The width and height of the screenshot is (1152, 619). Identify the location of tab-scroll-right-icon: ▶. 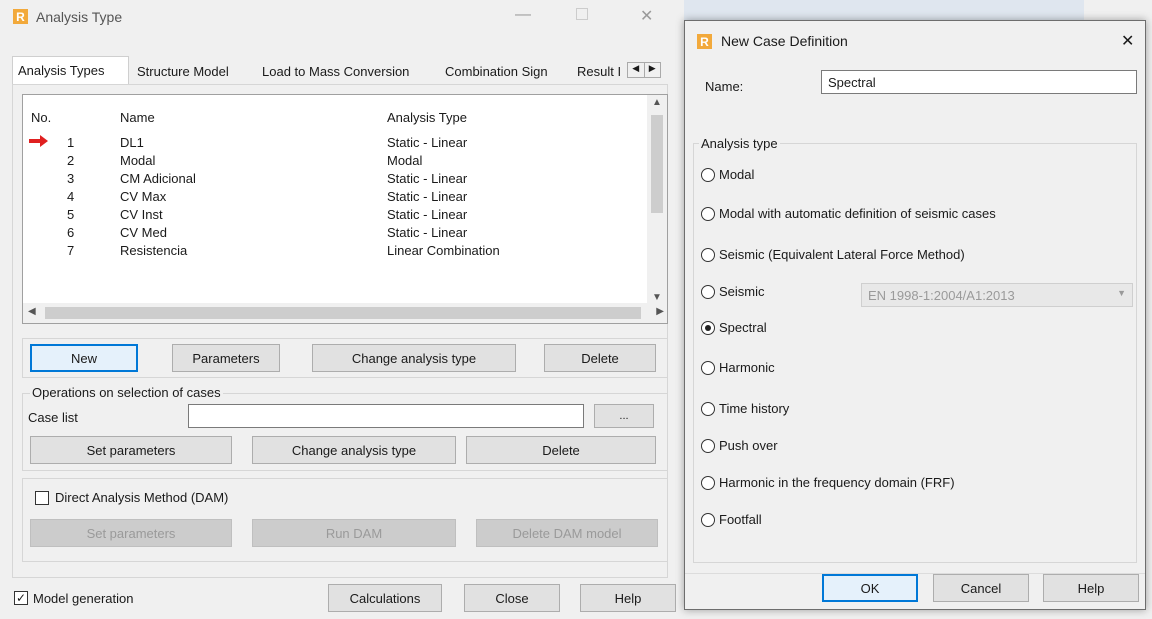
(652, 70).